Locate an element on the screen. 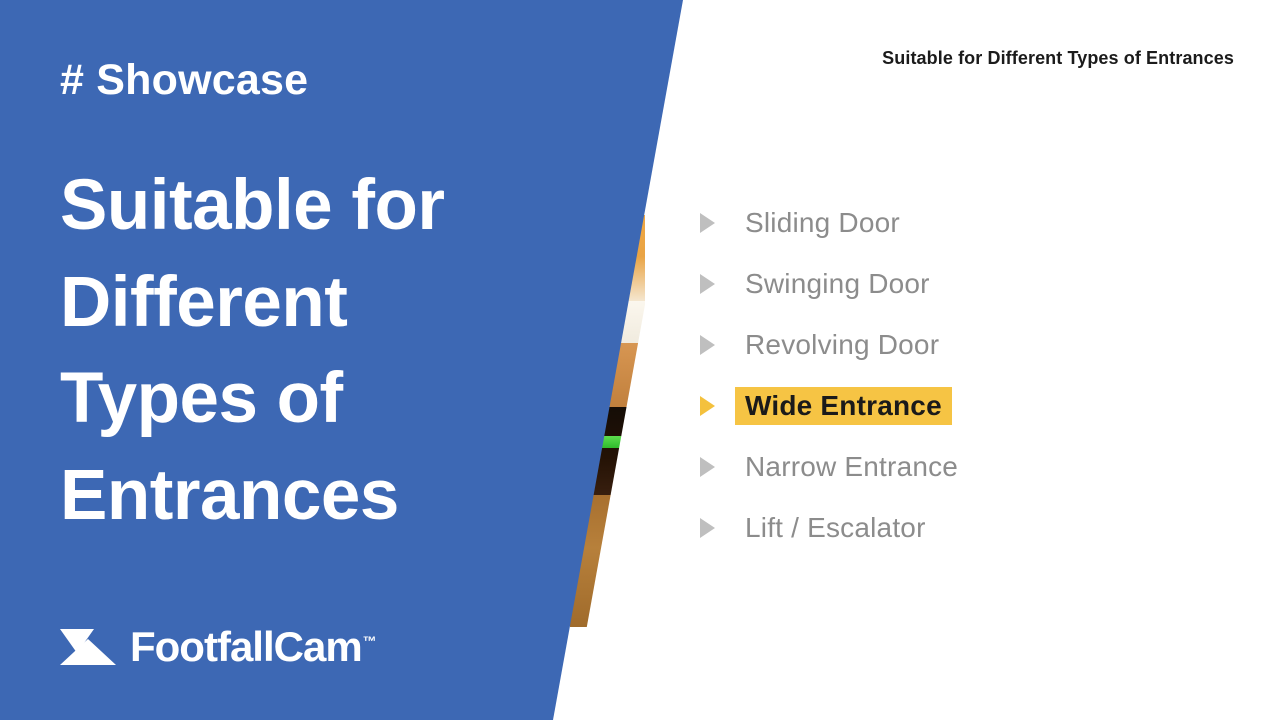 The image size is (1280, 720). list-item-label: Sliding Door is located at coordinates (822, 222).